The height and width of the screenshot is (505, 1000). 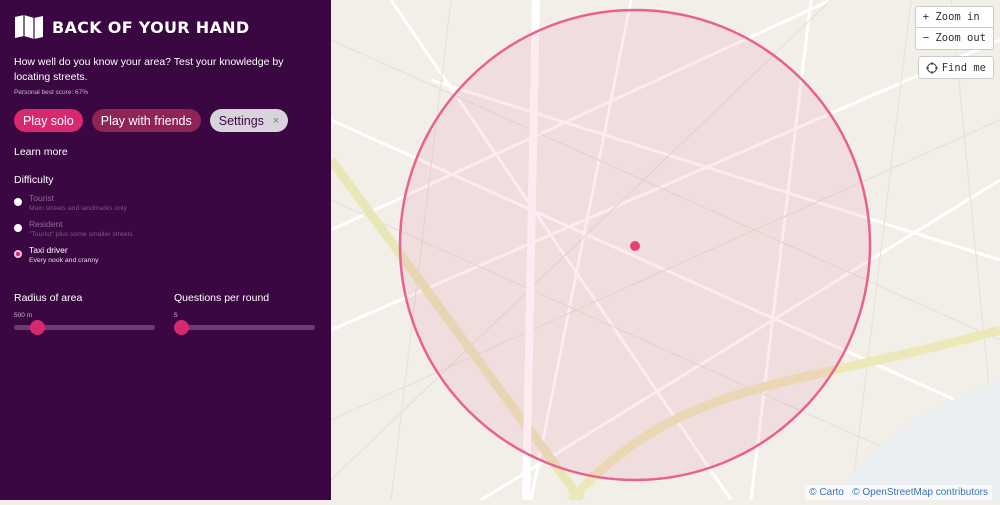 What do you see at coordinates (222, 298) in the screenshot?
I see `questions-label: Questions per round` at bounding box center [222, 298].